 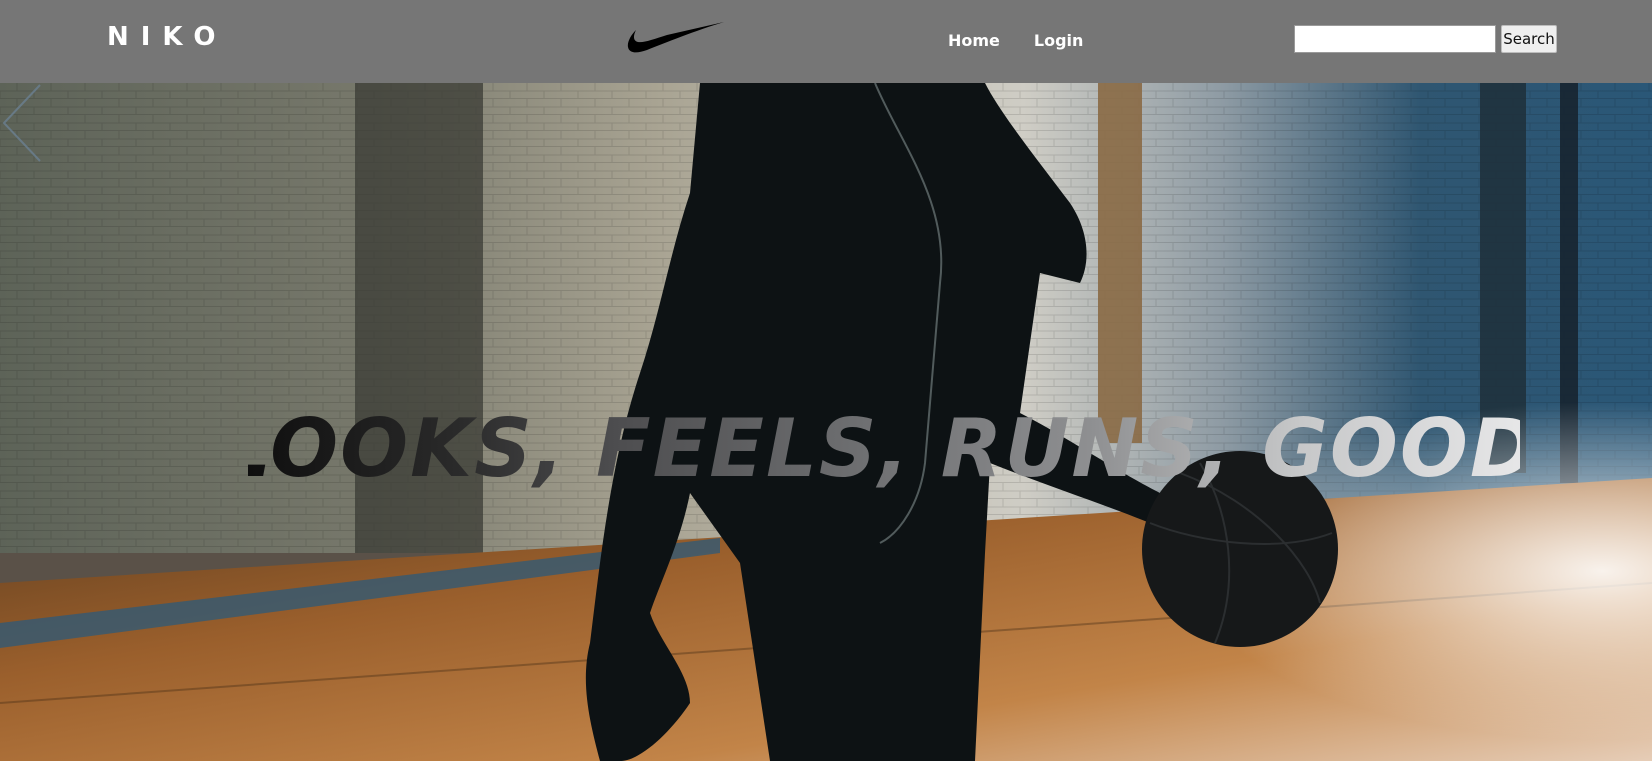 What do you see at coordinates (167, 37) in the screenshot?
I see `brand-logo-text: NIKO` at bounding box center [167, 37].